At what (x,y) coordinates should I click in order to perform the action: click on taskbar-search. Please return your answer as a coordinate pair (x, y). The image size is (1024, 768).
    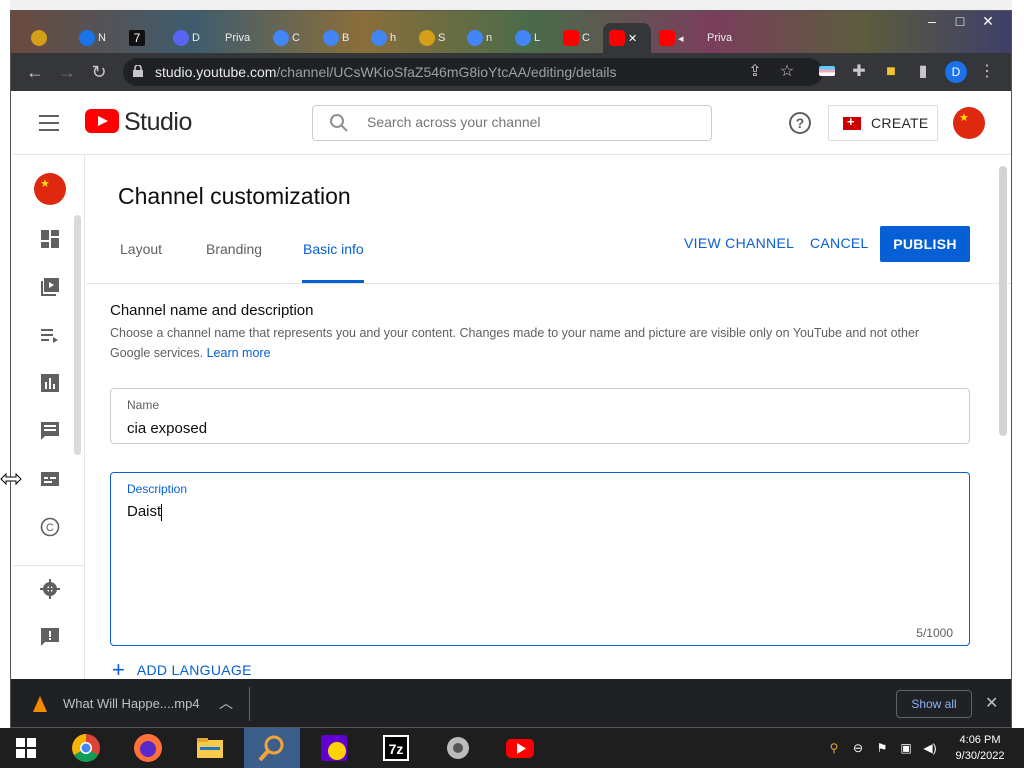
    Looking at the image, I should click on (272, 748).